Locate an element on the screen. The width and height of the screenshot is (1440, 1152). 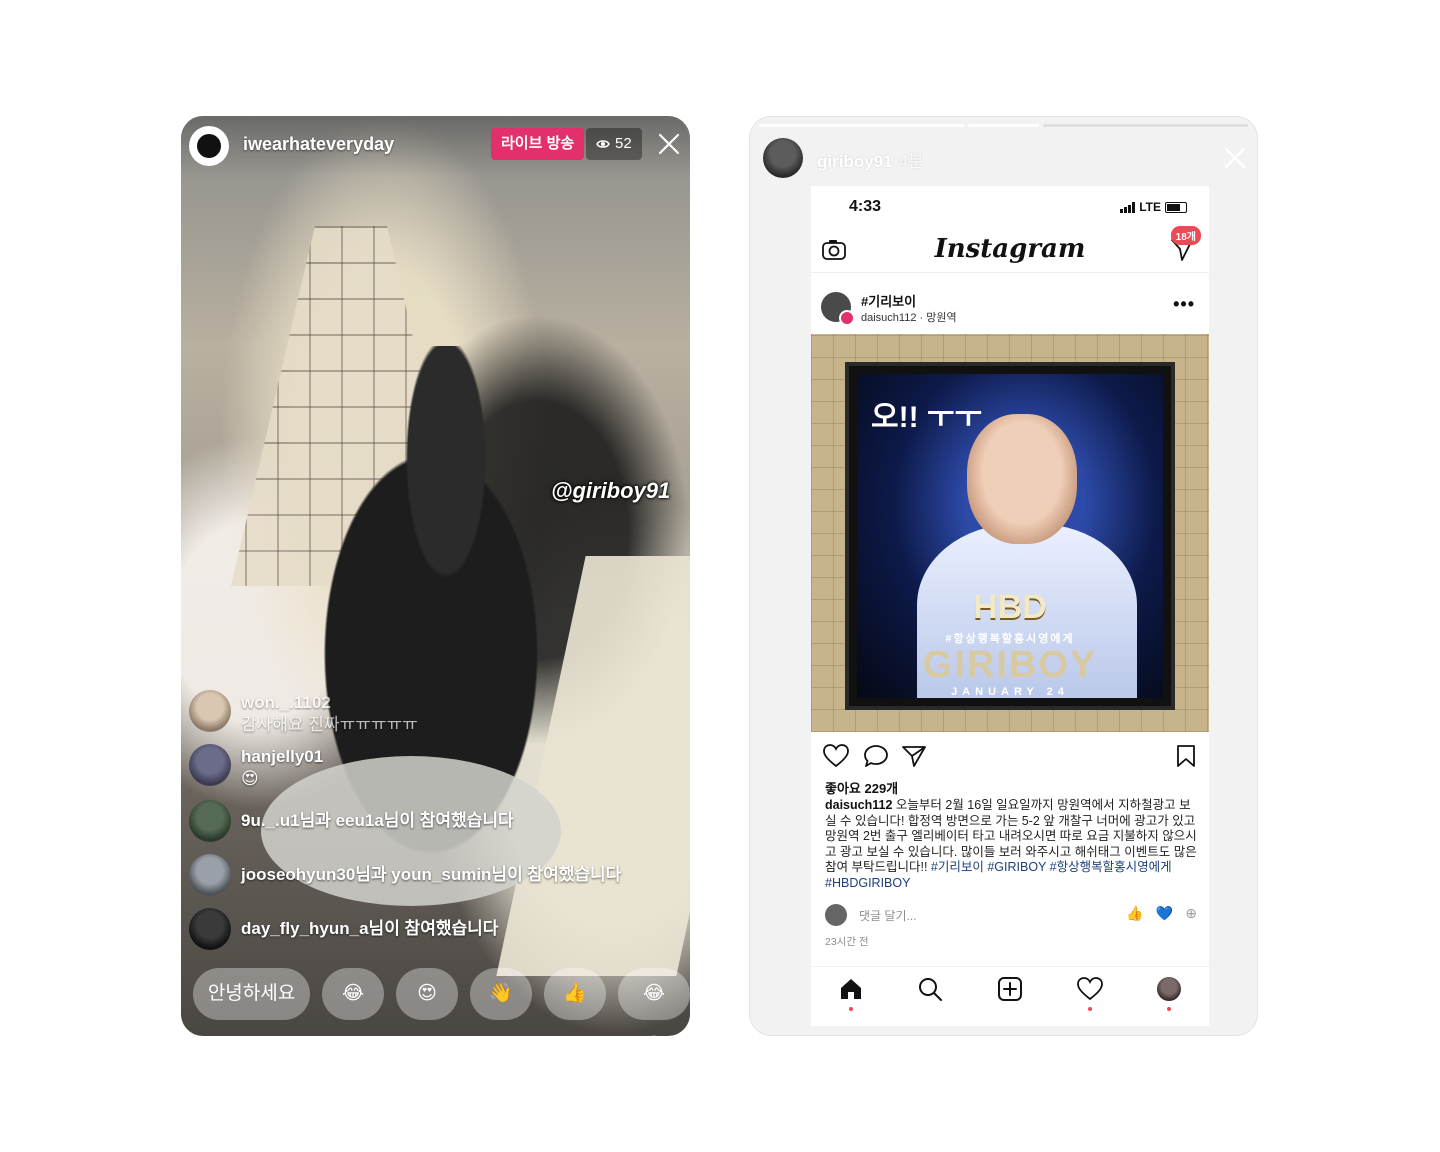
thumbs-up-reaction: 👍 is located at coordinates (1134, 913).